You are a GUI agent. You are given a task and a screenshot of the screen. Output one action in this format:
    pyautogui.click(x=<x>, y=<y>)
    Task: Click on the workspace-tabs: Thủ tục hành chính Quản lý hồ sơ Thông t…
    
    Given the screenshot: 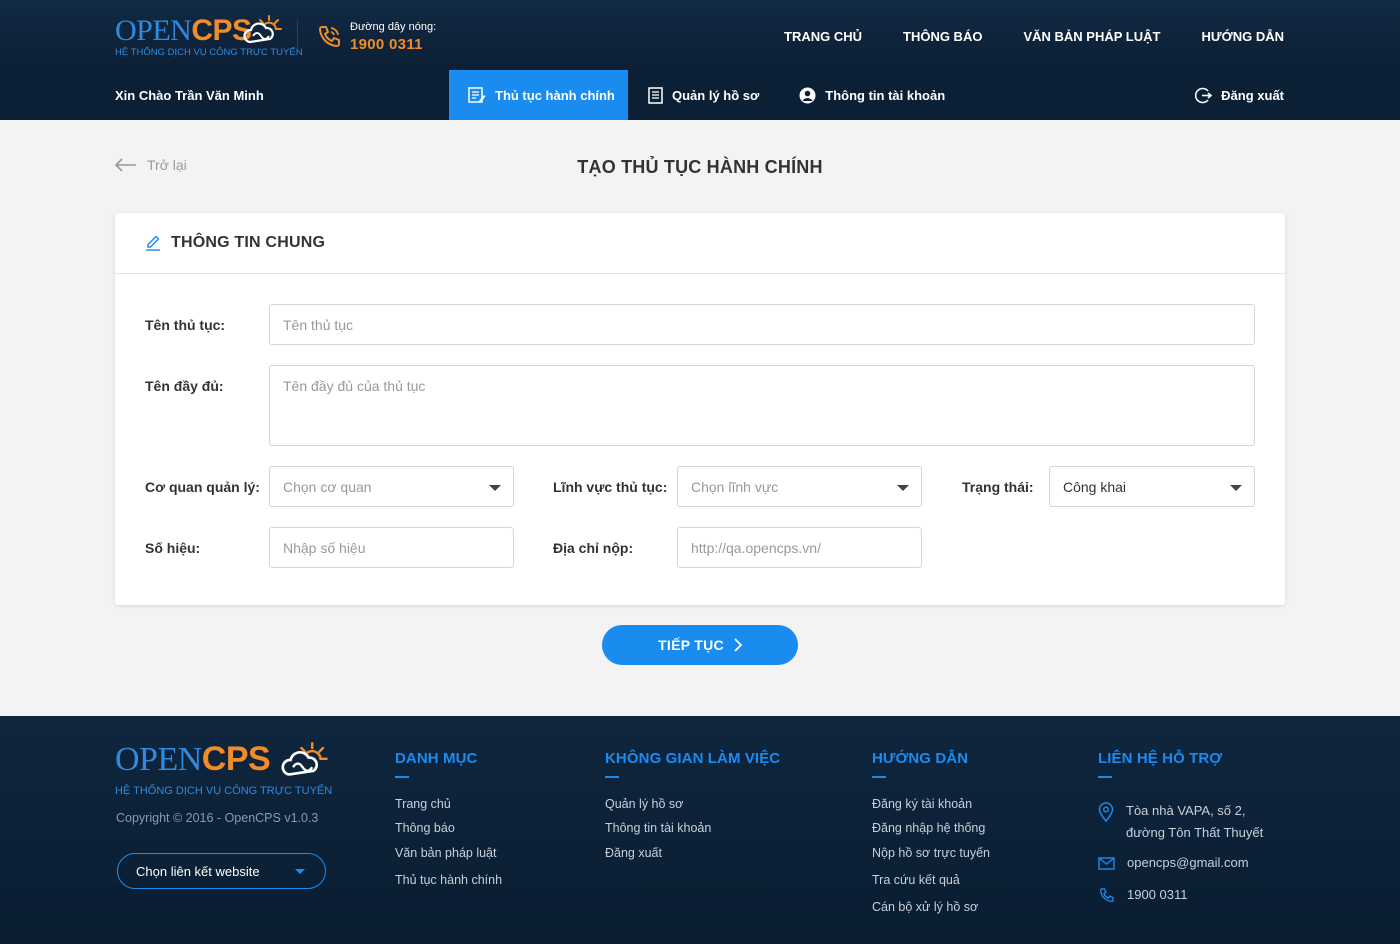 What is the action you would take?
    pyautogui.click(x=707, y=95)
    